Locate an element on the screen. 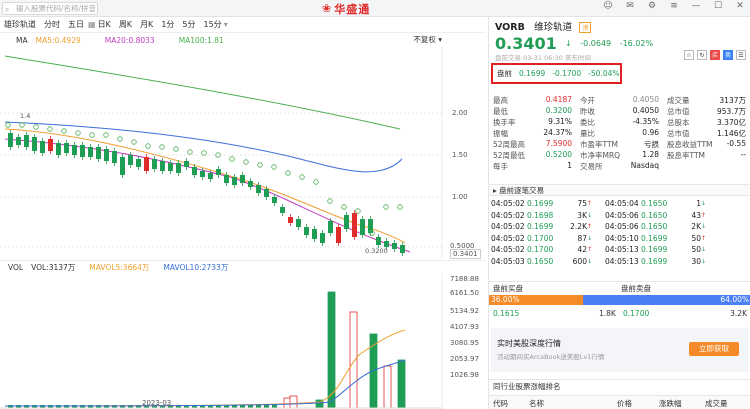 The image size is (750, 409). stock-header: VORB 维珍轨道 港 is located at coordinates (543, 26).